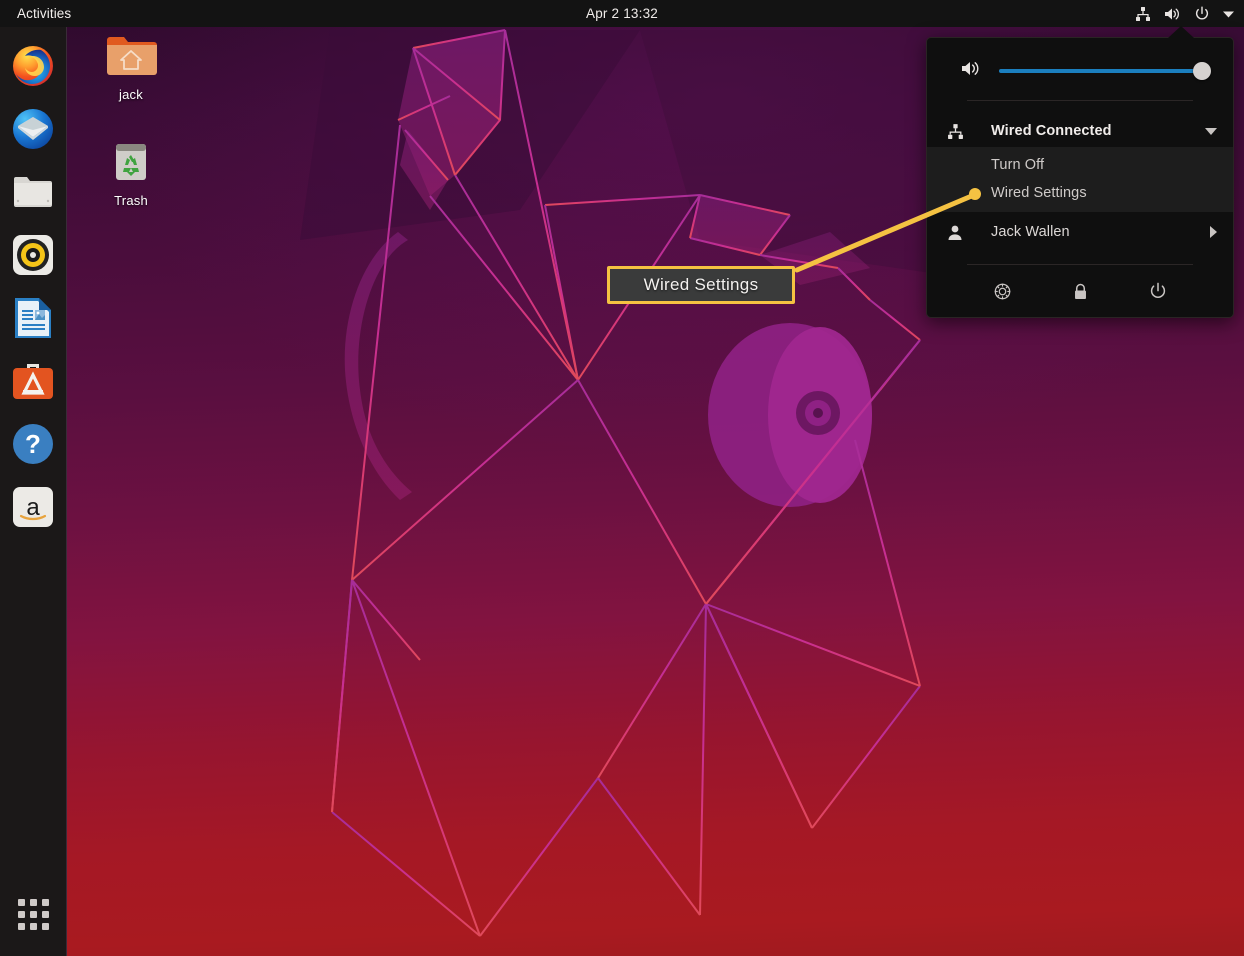 This screenshot has width=1244, height=956. I want to click on power-icon, so click(1202, 14).